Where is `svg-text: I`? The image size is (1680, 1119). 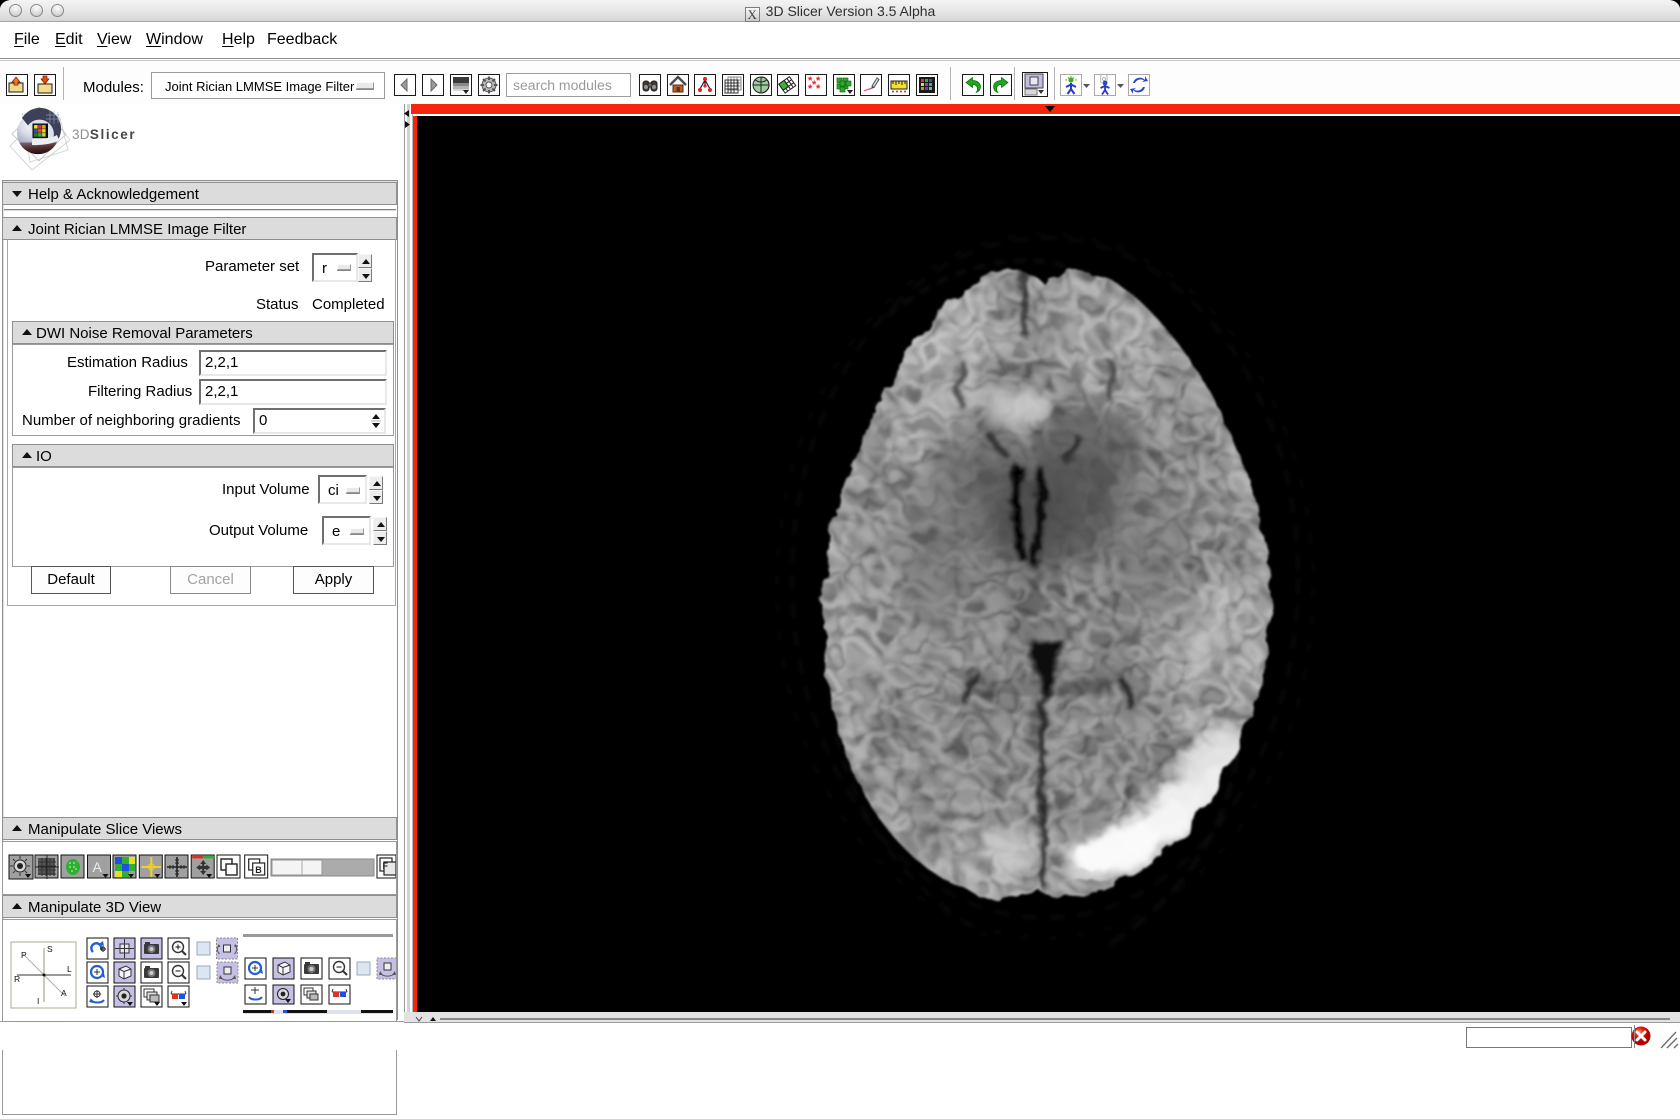
svg-text: I is located at coordinates (38, 1001).